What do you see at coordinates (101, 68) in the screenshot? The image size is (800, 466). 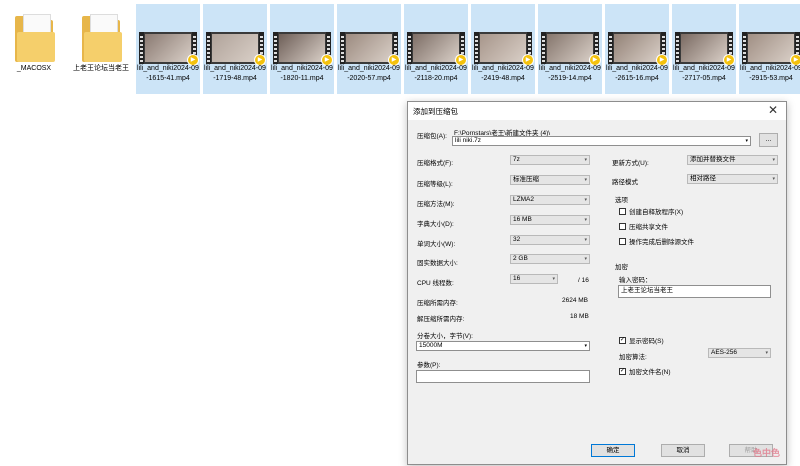 I see `file-label: 上老王论坛当老王` at bounding box center [101, 68].